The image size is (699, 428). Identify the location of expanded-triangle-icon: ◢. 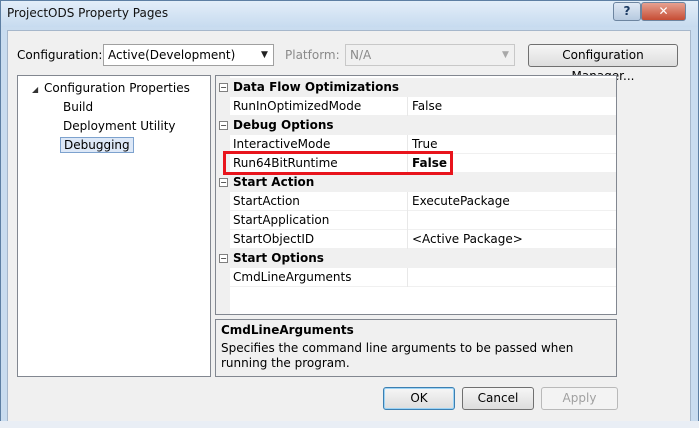
(35, 89).